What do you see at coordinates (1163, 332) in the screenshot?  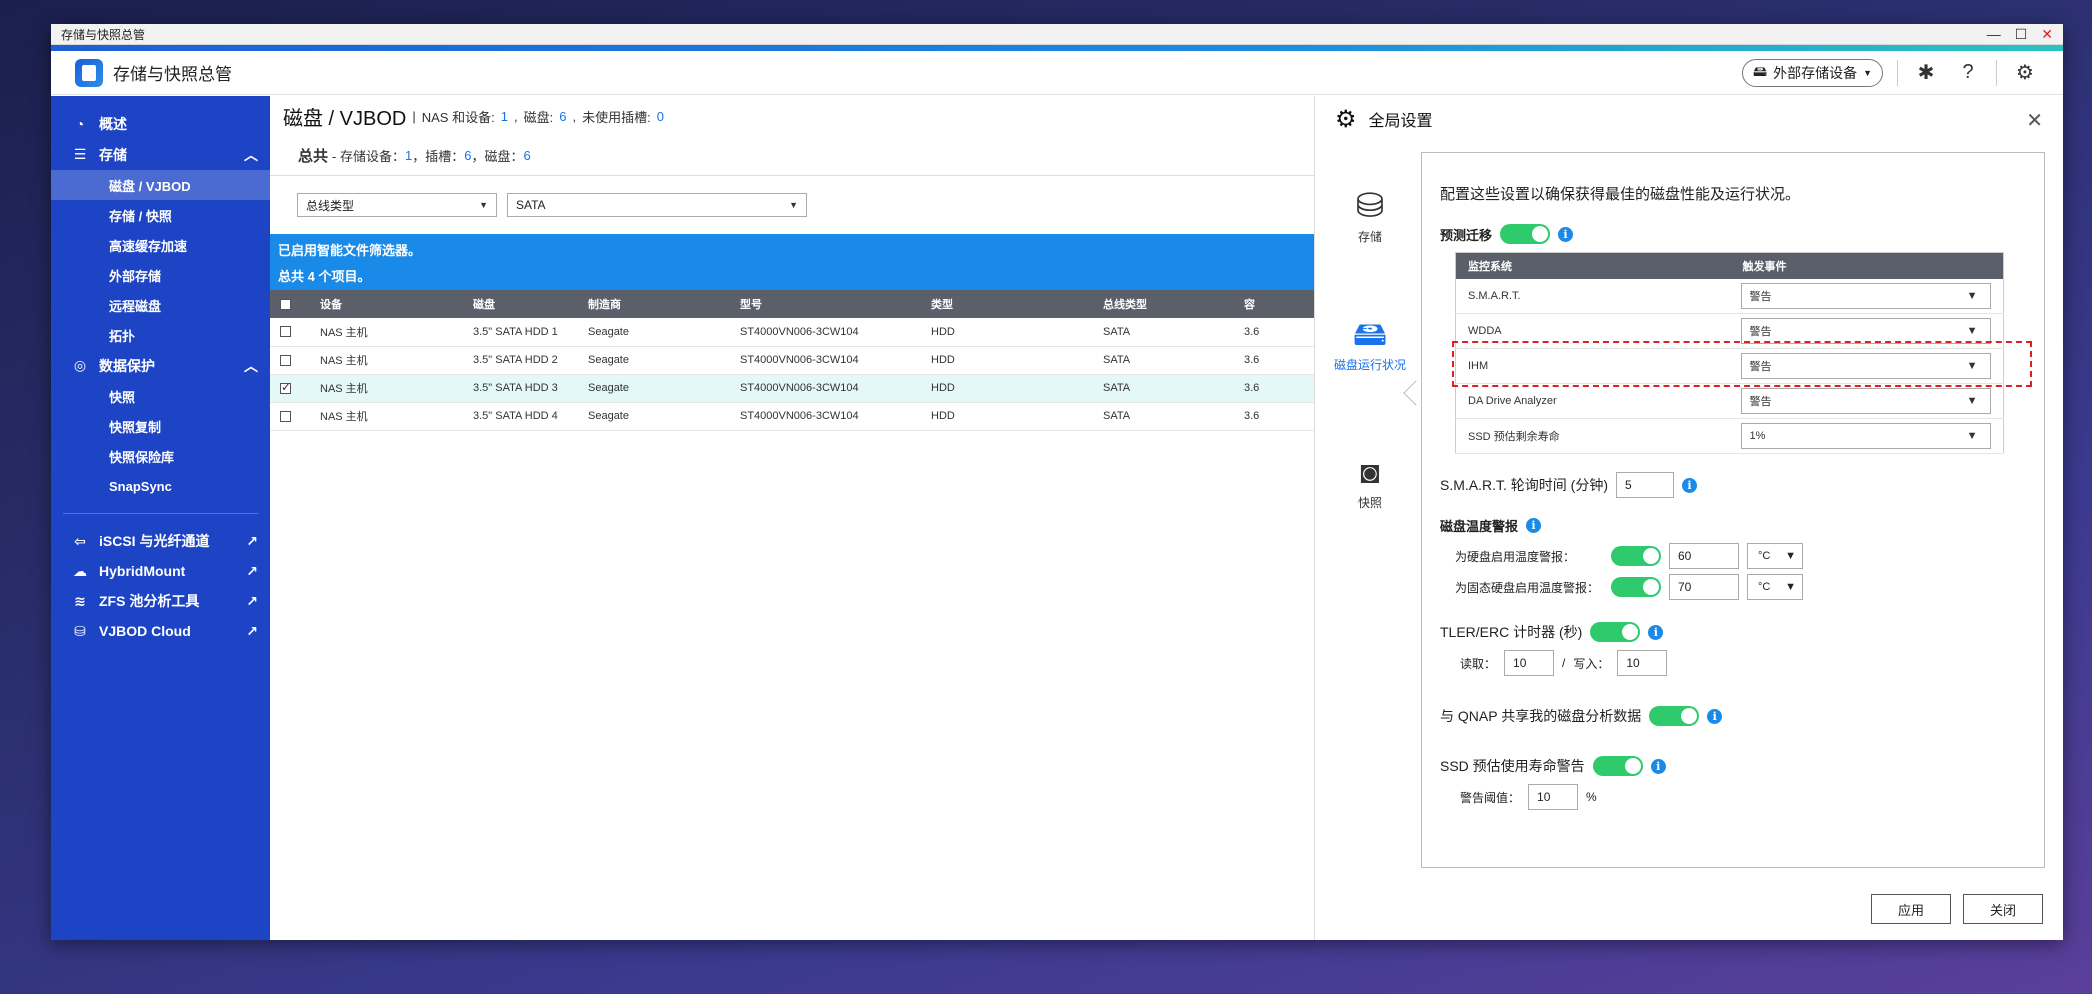 I see `cell-bus: SATA` at bounding box center [1163, 332].